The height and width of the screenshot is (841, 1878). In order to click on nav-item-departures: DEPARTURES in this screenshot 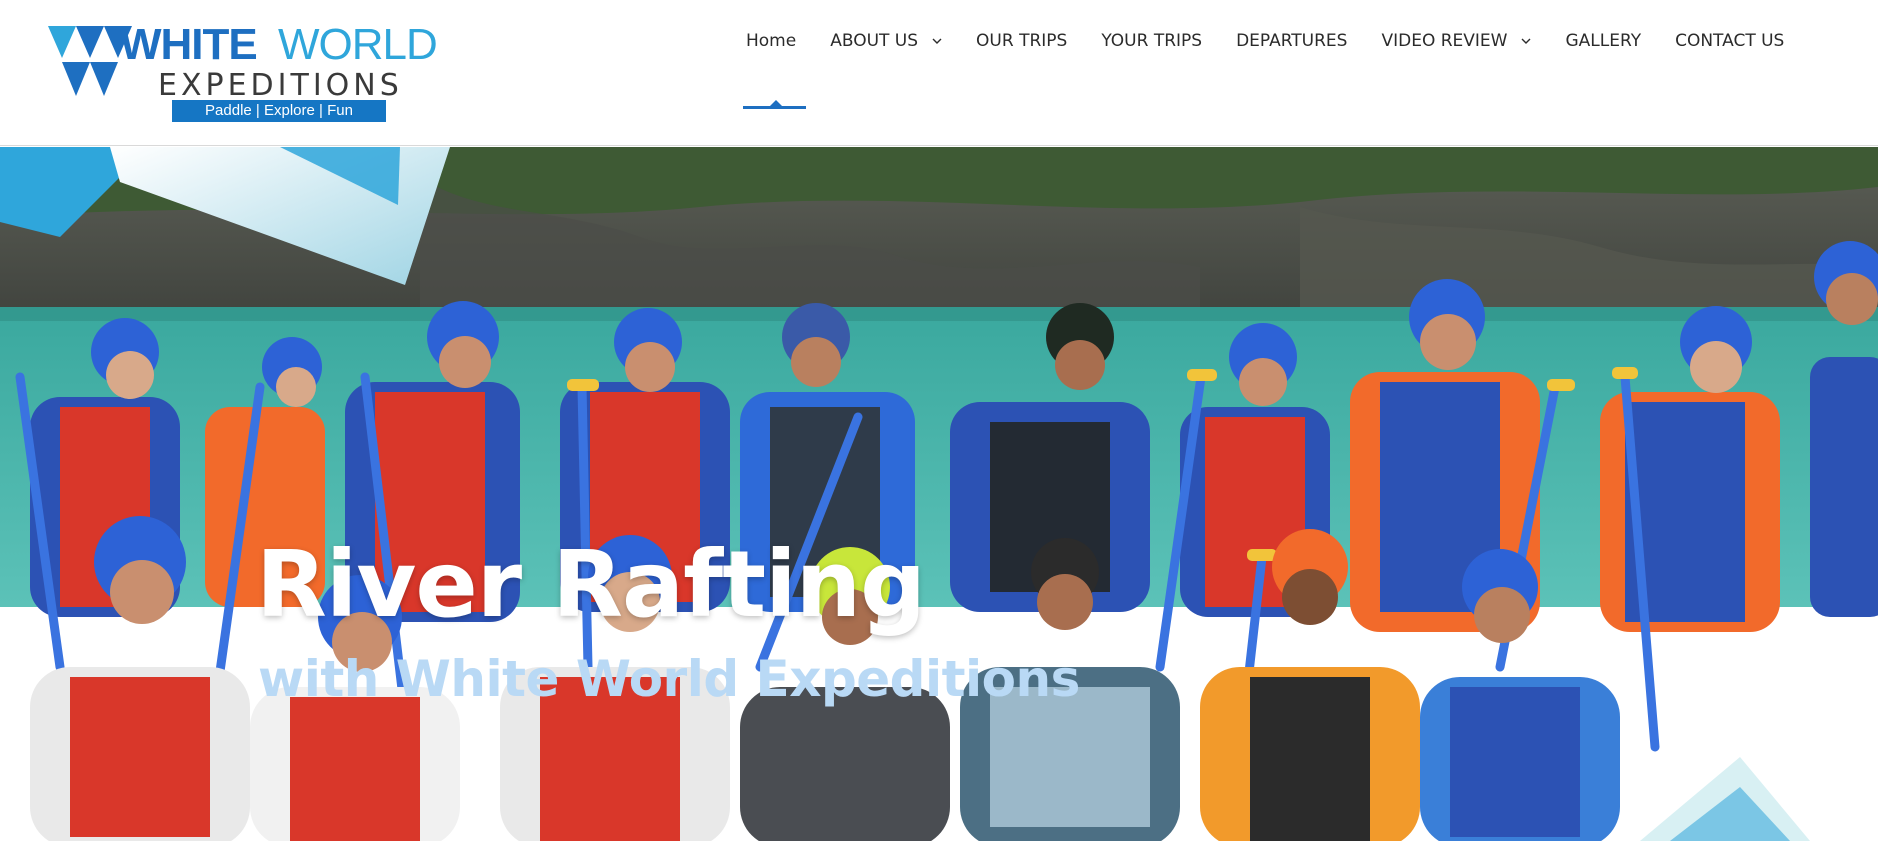, I will do `click(1291, 41)`.